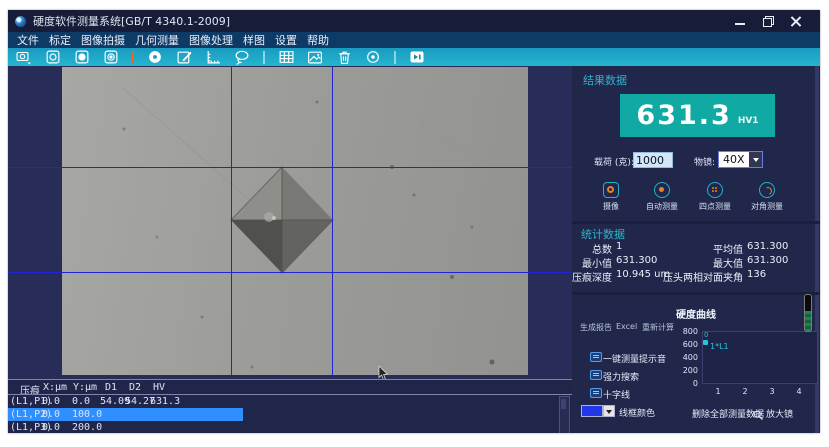  Describe the element at coordinates (719, 346) in the screenshot. I see `data-point-label: 1*L1` at that location.